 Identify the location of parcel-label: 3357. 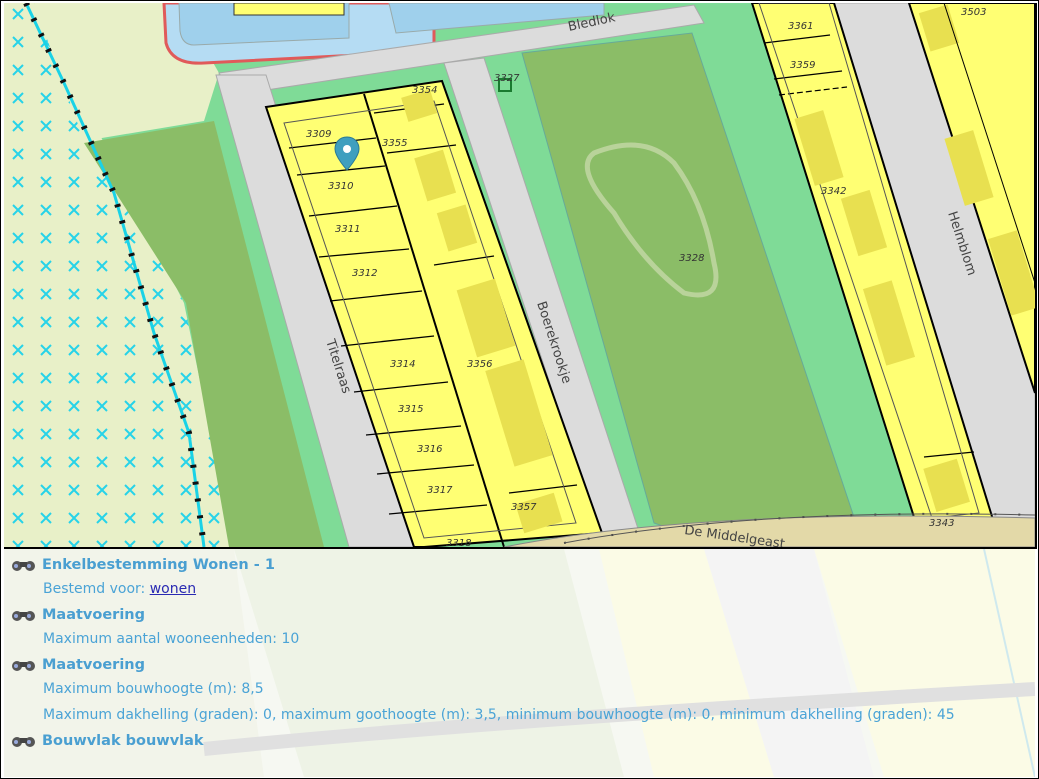
(524, 507).